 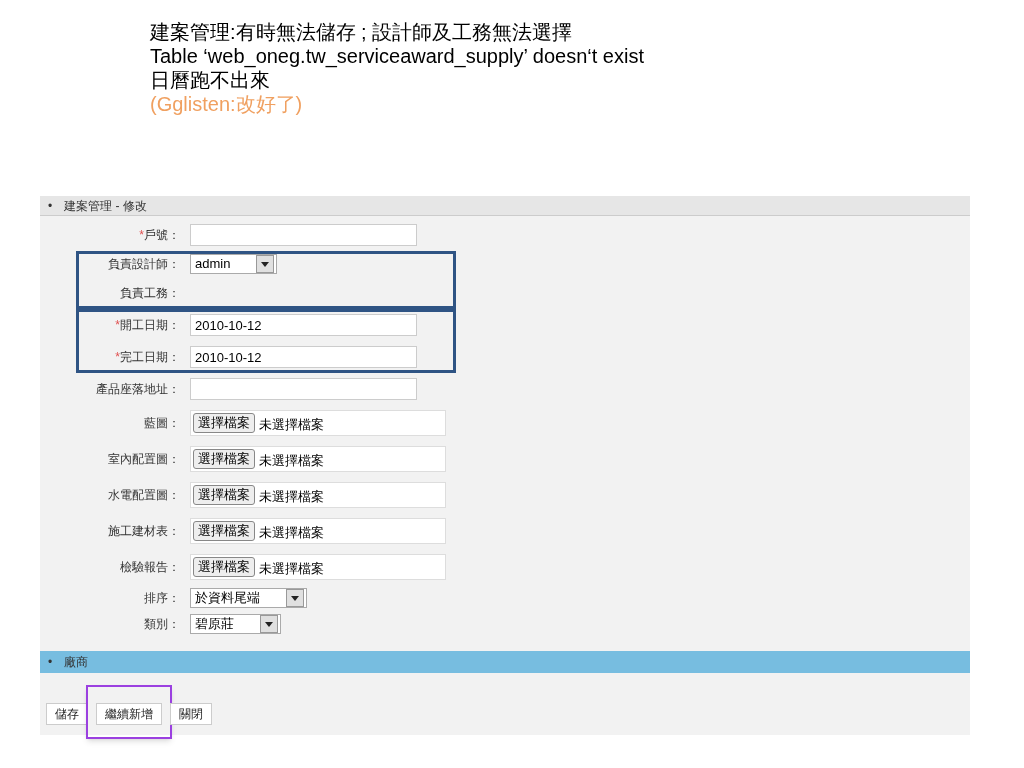 What do you see at coordinates (147, 325) in the screenshot?
I see `field-label: *開工日期：` at bounding box center [147, 325].